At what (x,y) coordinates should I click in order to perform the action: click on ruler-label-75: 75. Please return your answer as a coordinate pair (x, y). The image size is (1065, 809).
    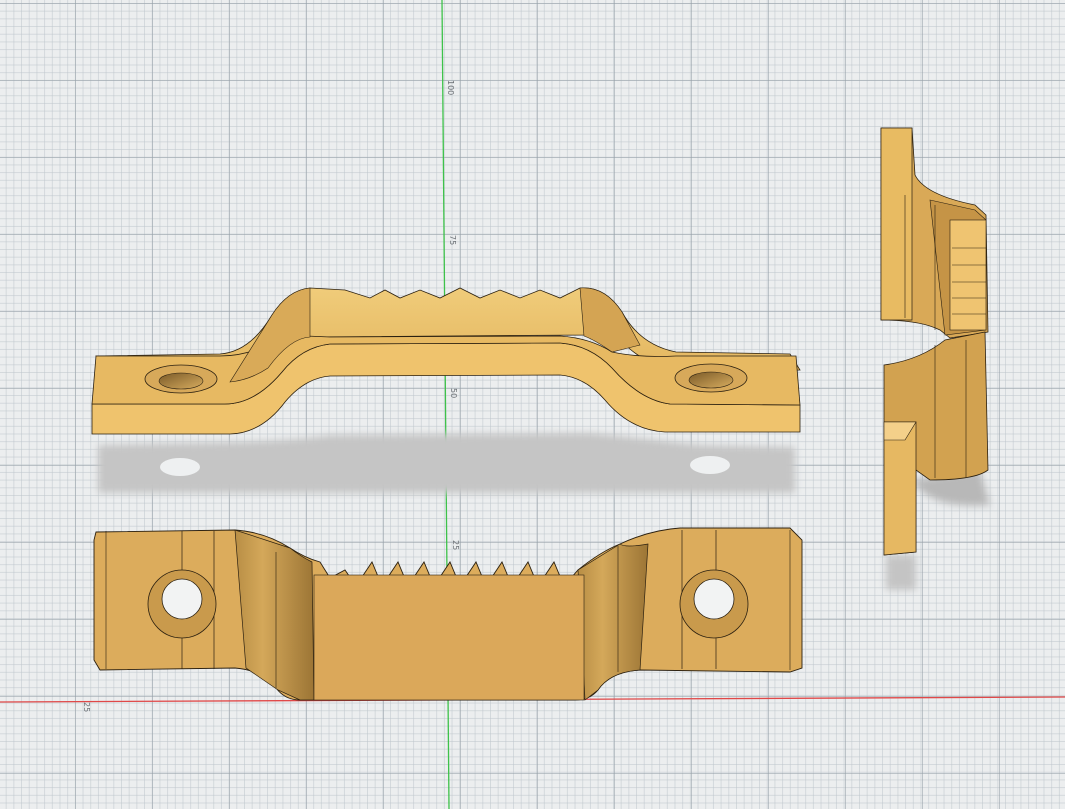
    Looking at the image, I should click on (452, 240).